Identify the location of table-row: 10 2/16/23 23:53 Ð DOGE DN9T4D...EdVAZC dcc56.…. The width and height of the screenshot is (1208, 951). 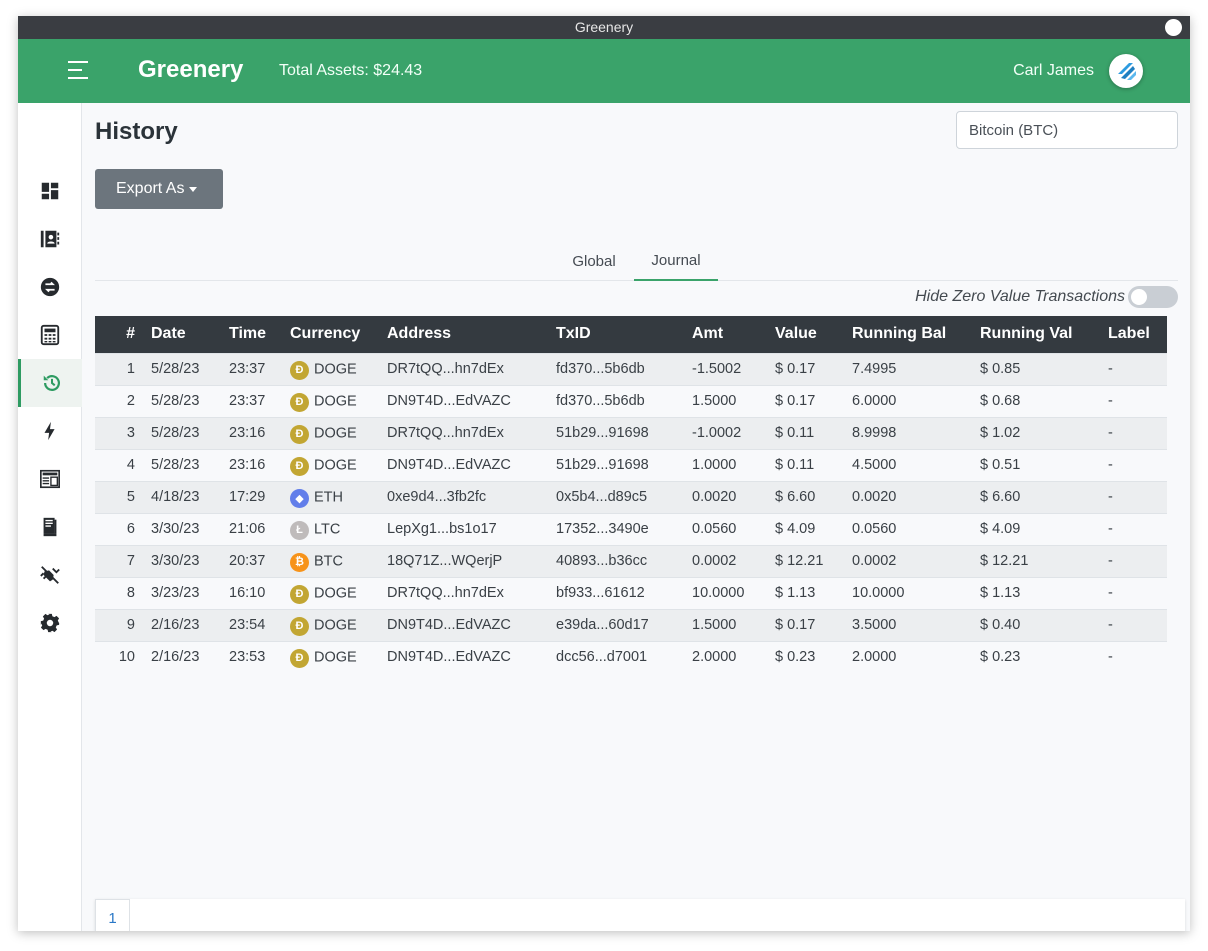
(631, 656).